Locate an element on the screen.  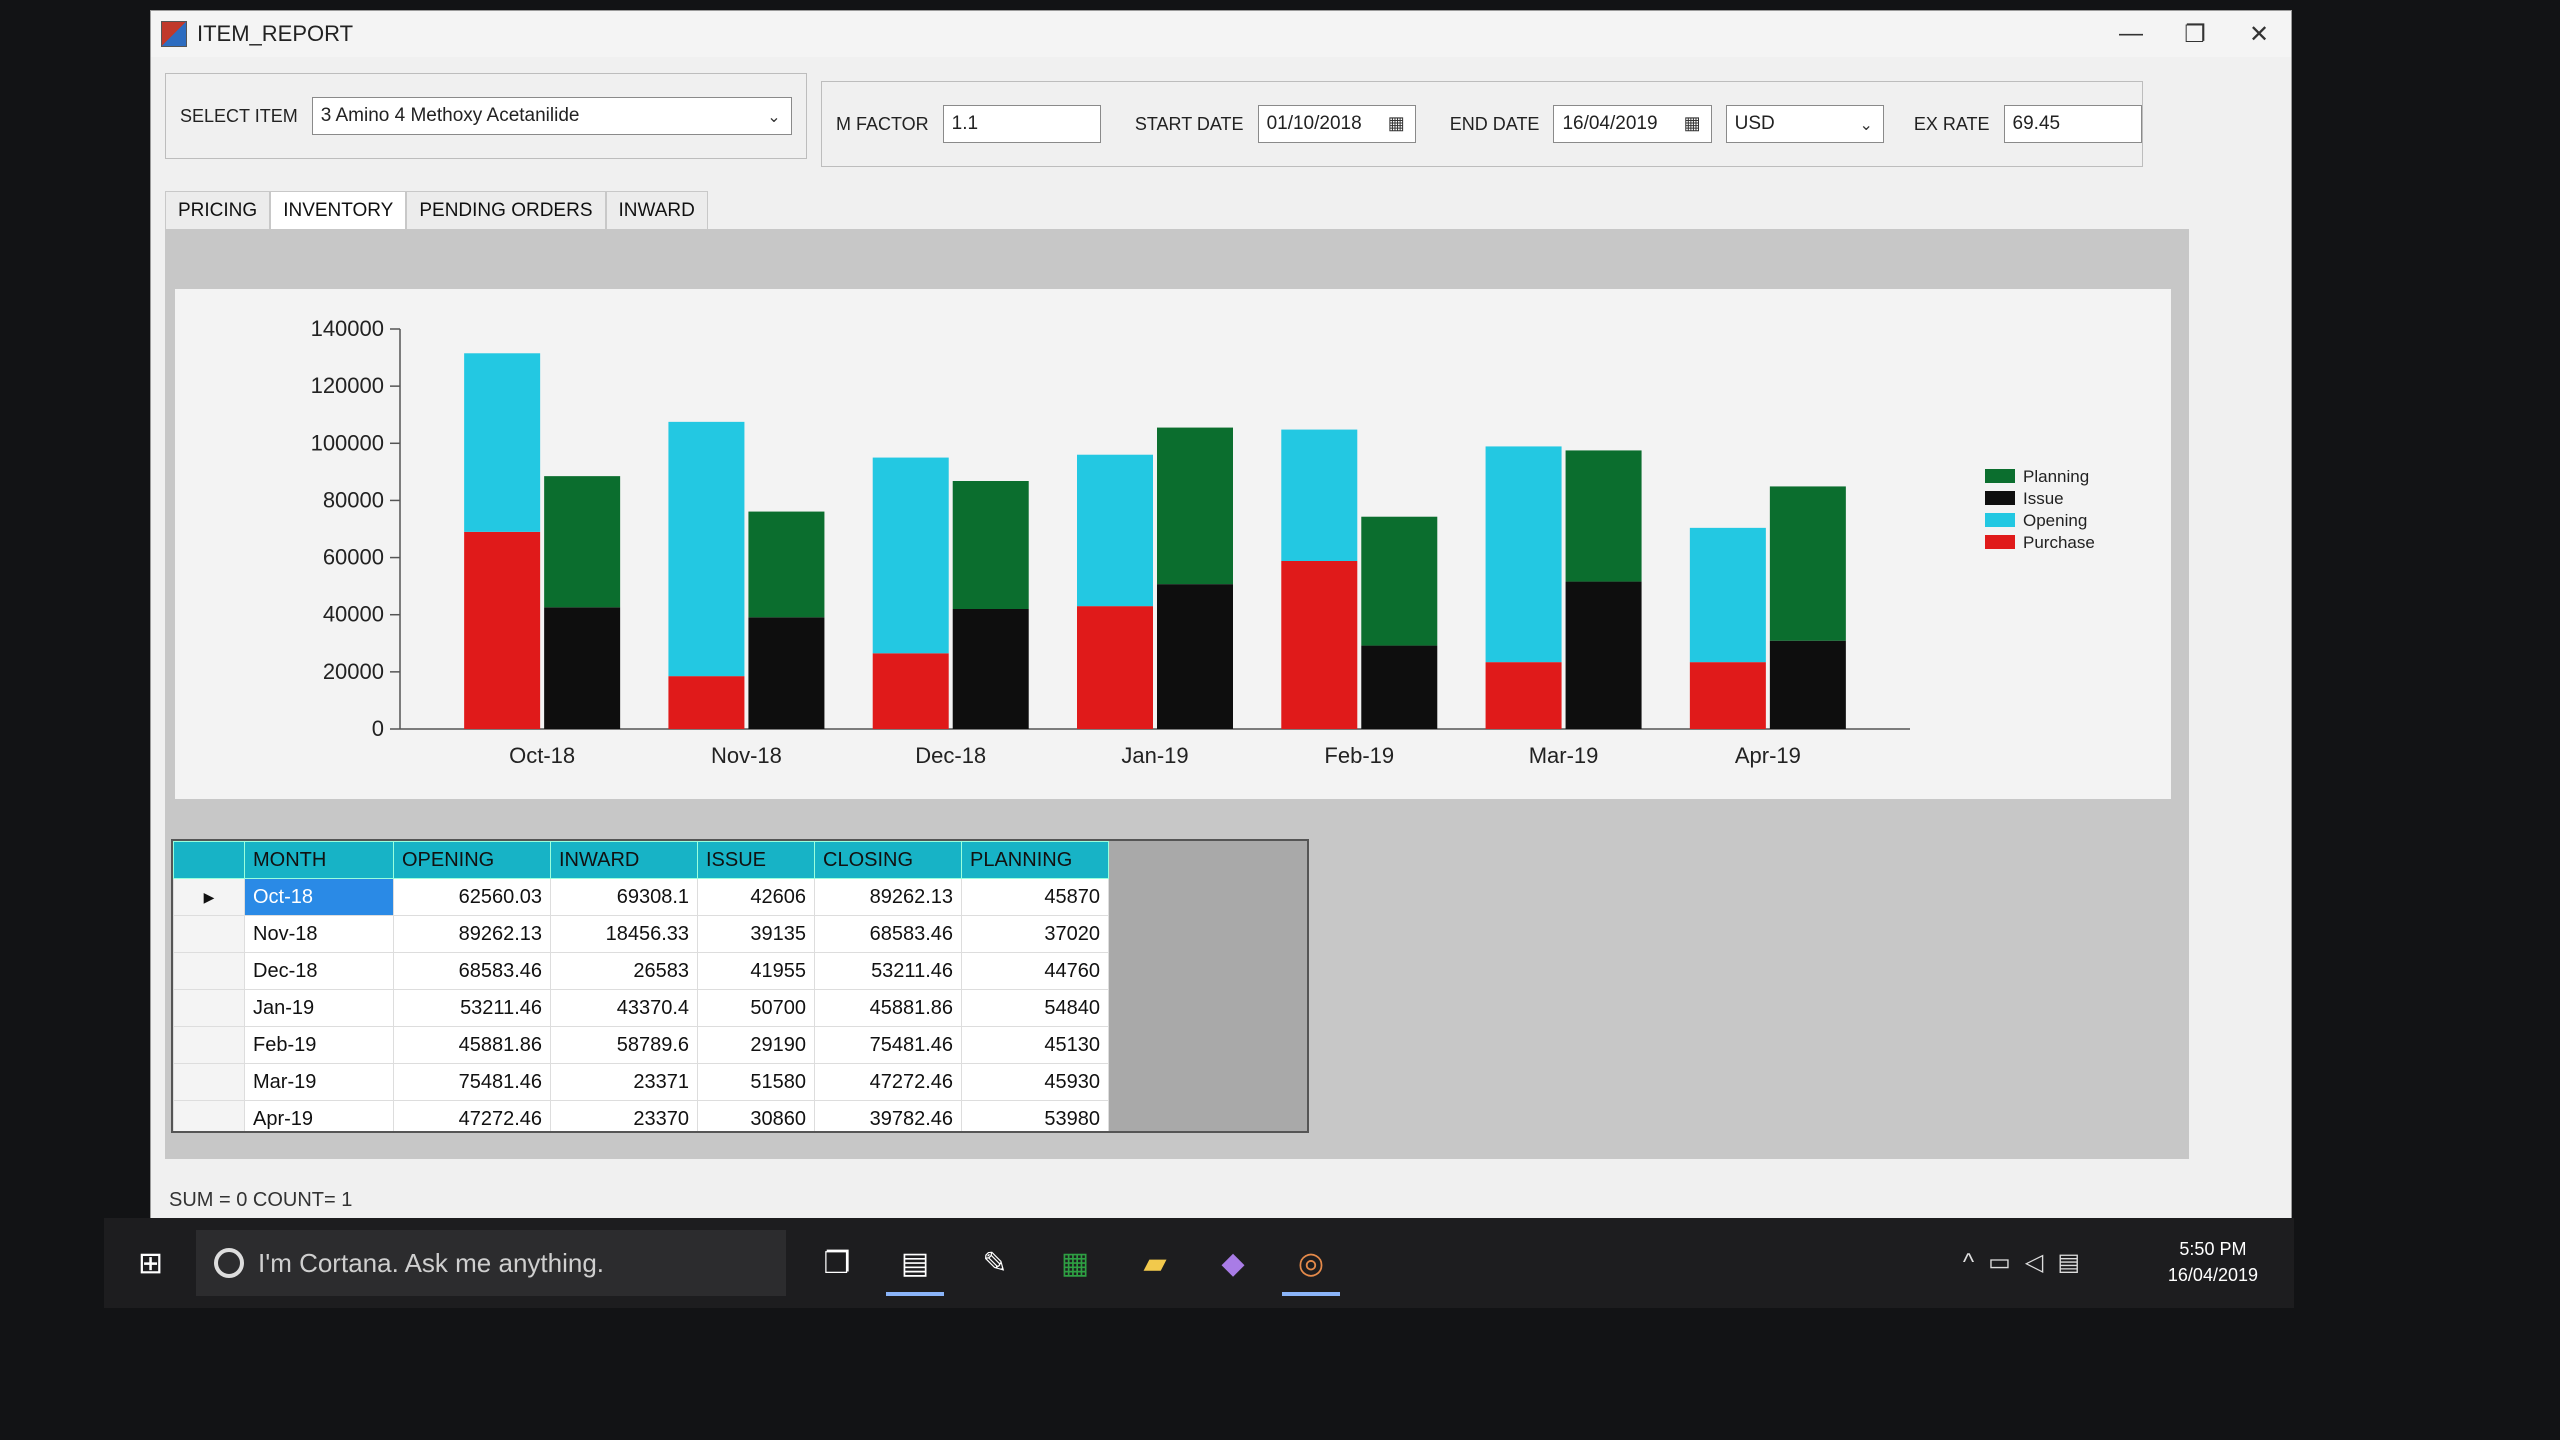
folder-icon: ▰ is located at coordinates (1155, 1263).